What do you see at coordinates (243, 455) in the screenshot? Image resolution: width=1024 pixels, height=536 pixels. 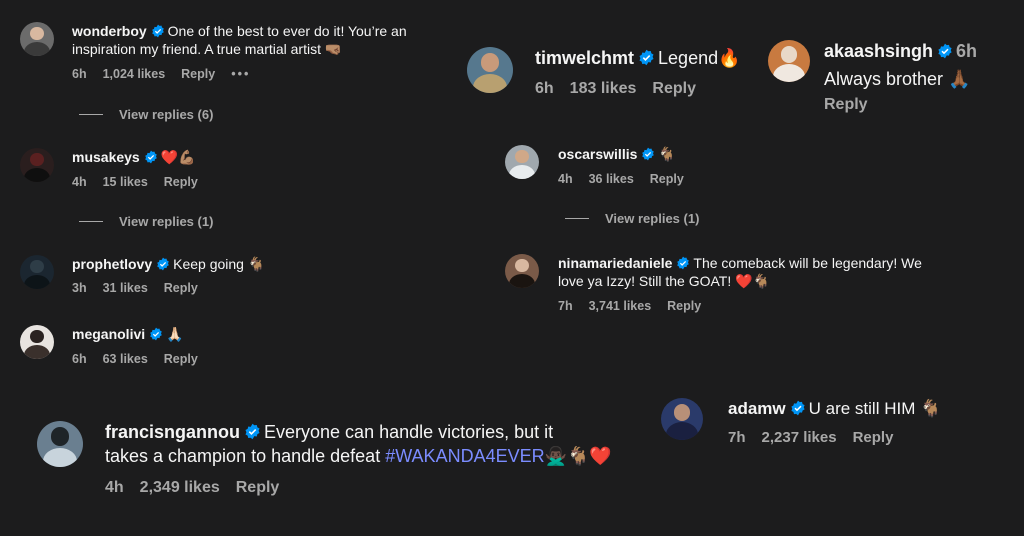 I see `comment-text-line2: takes a champion to handle defeat` at bounding box center [243, 455].